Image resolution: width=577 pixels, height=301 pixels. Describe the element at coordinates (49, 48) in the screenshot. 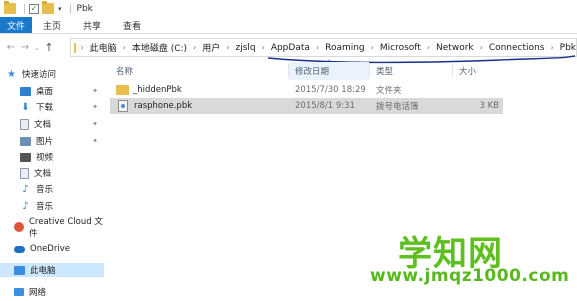

I see `up-arrow-icon: ↑` at that location.